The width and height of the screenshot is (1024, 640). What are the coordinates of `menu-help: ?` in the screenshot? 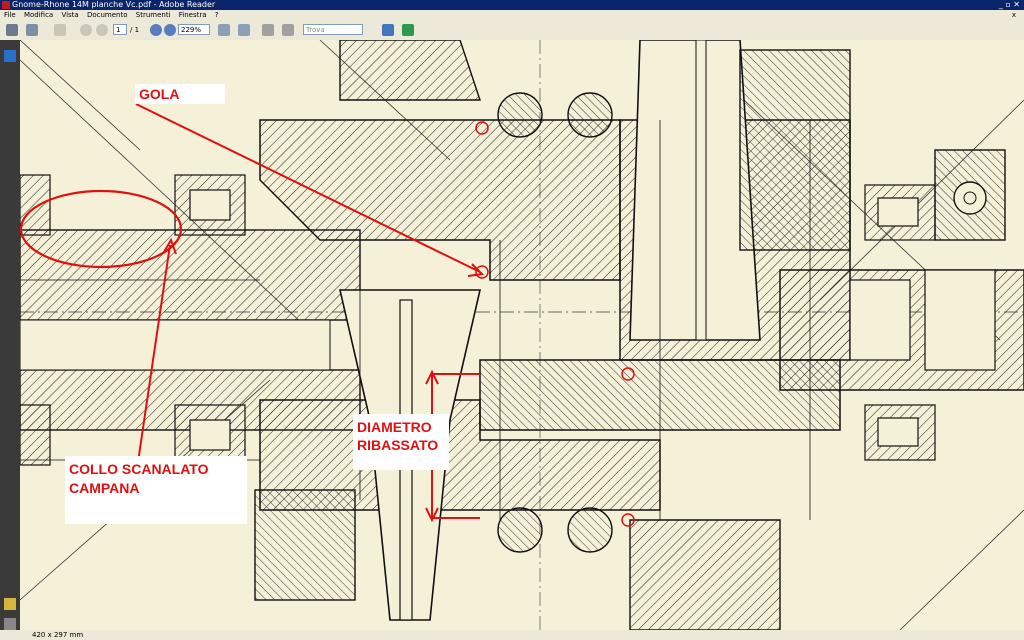 It's located at (217, 15).